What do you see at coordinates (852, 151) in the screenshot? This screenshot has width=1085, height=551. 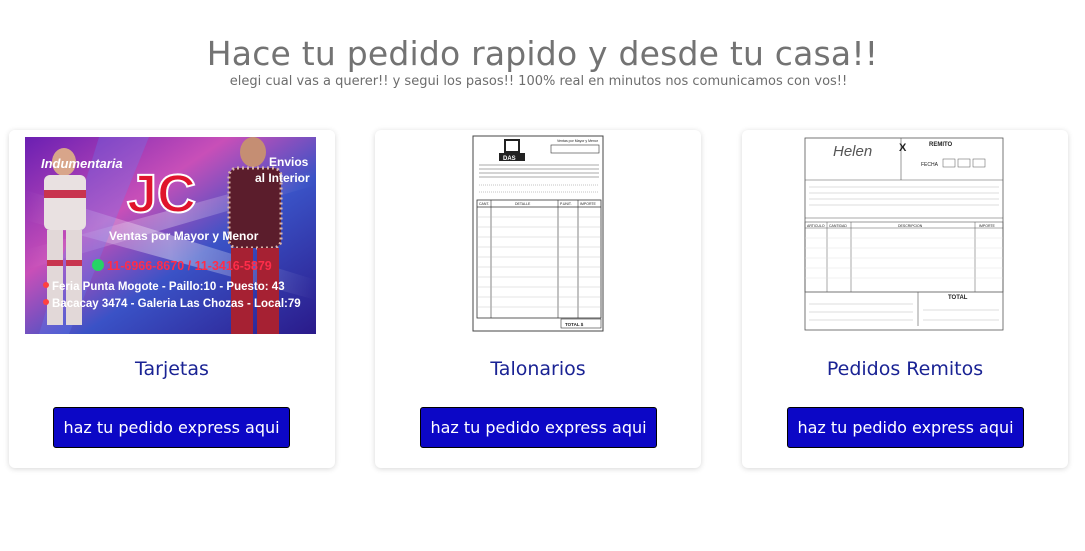 I see `remito-brand-text: Helen` at bounding box center [852, 151].